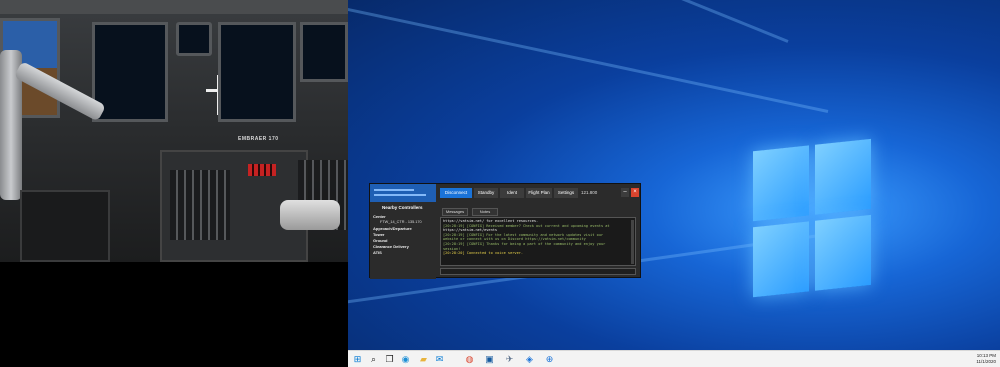  Describe the element at coordinates (469, 359) in the screenshot. I see `chrome-icon: ◍` at that location.